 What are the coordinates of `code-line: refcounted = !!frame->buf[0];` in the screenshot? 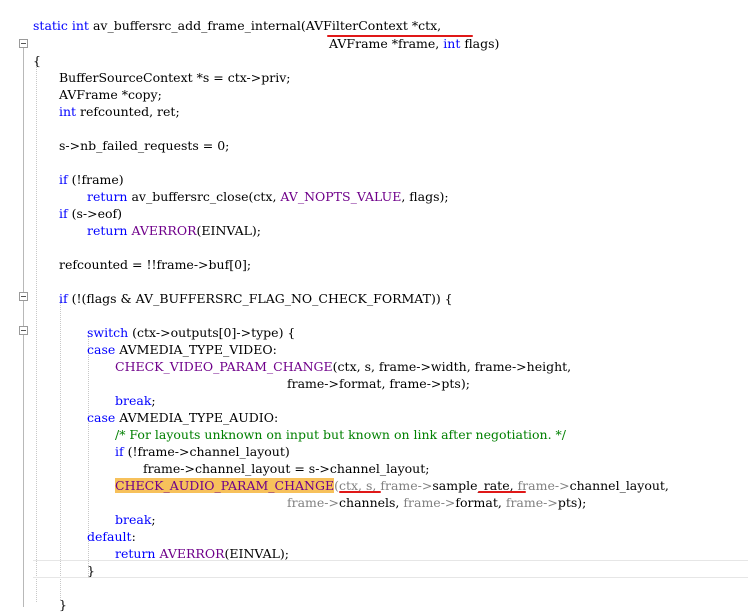 It's located at (375, 264).